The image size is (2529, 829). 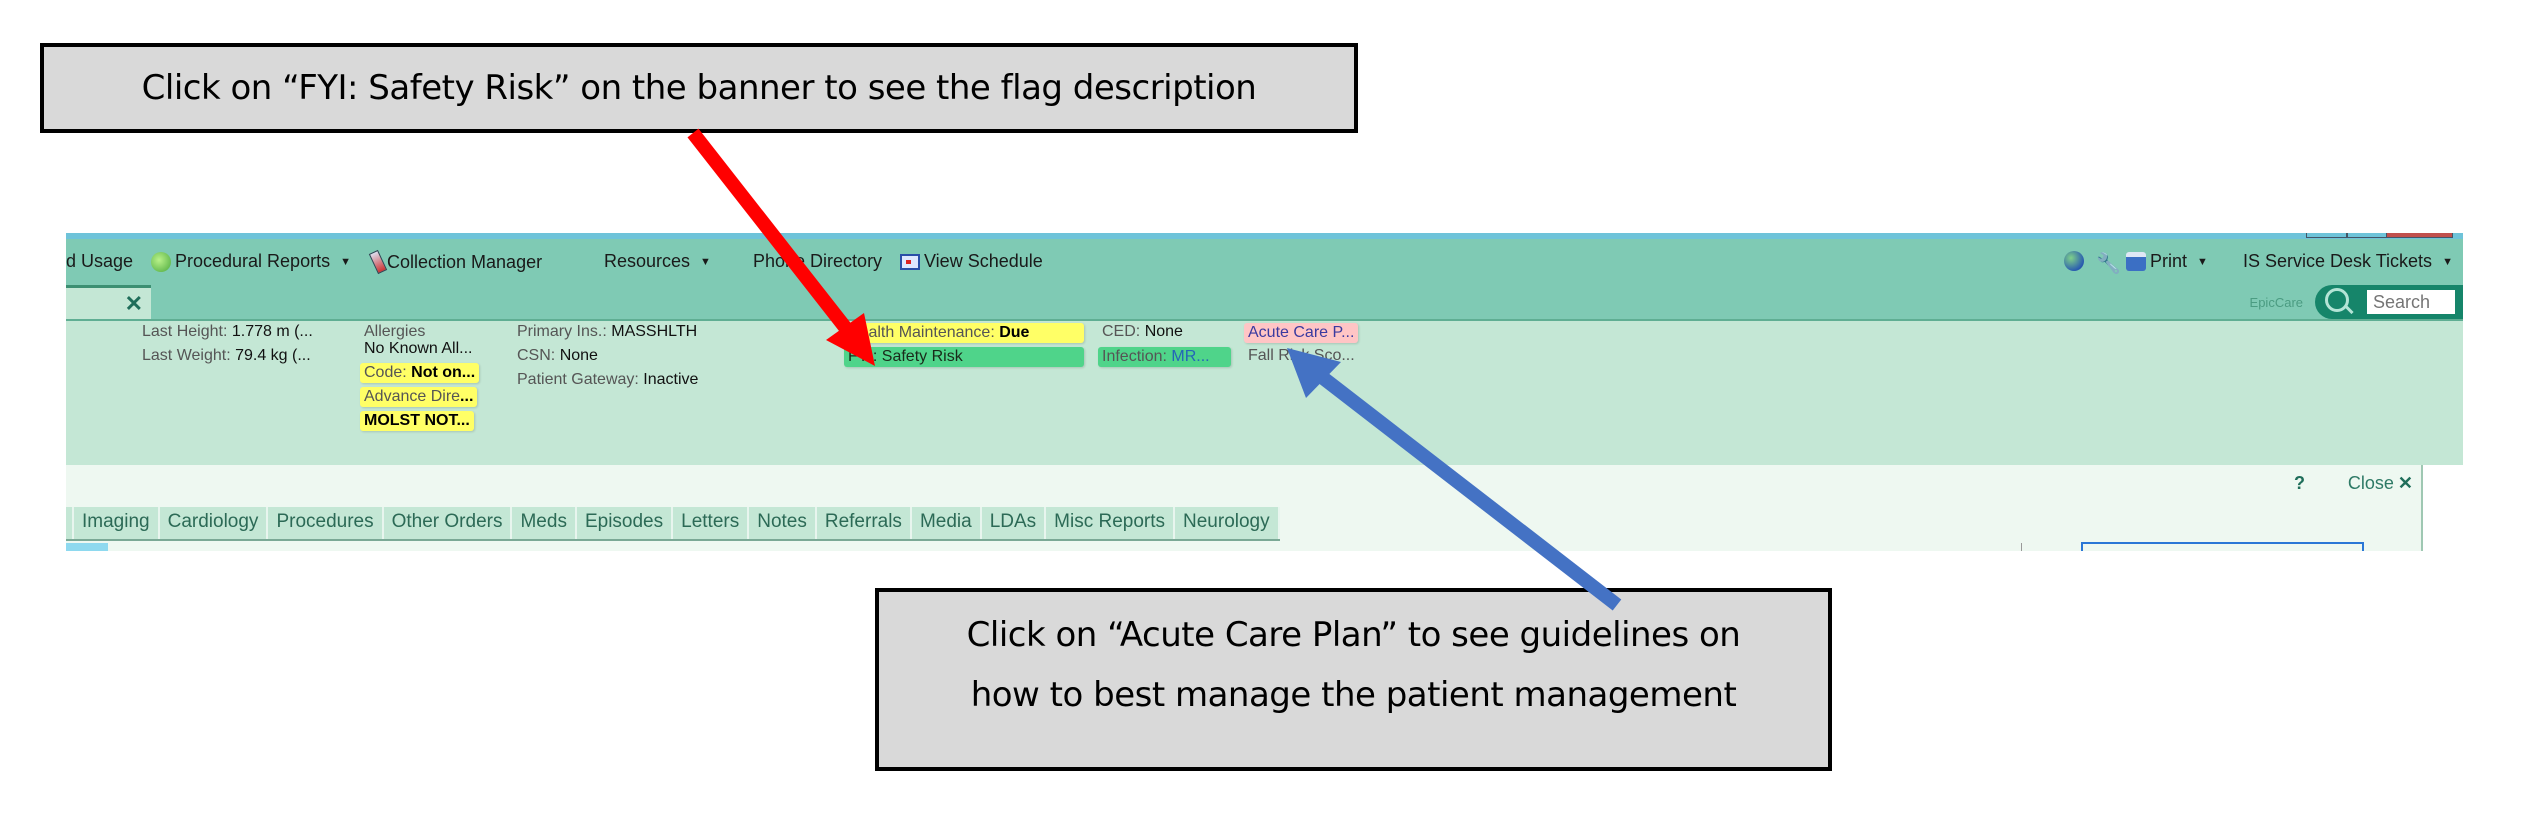 What do you see at coordinates (1467, 489) in the screenshot?
I see `arrow-blue-shaft` at bounding box center [1467, 489].